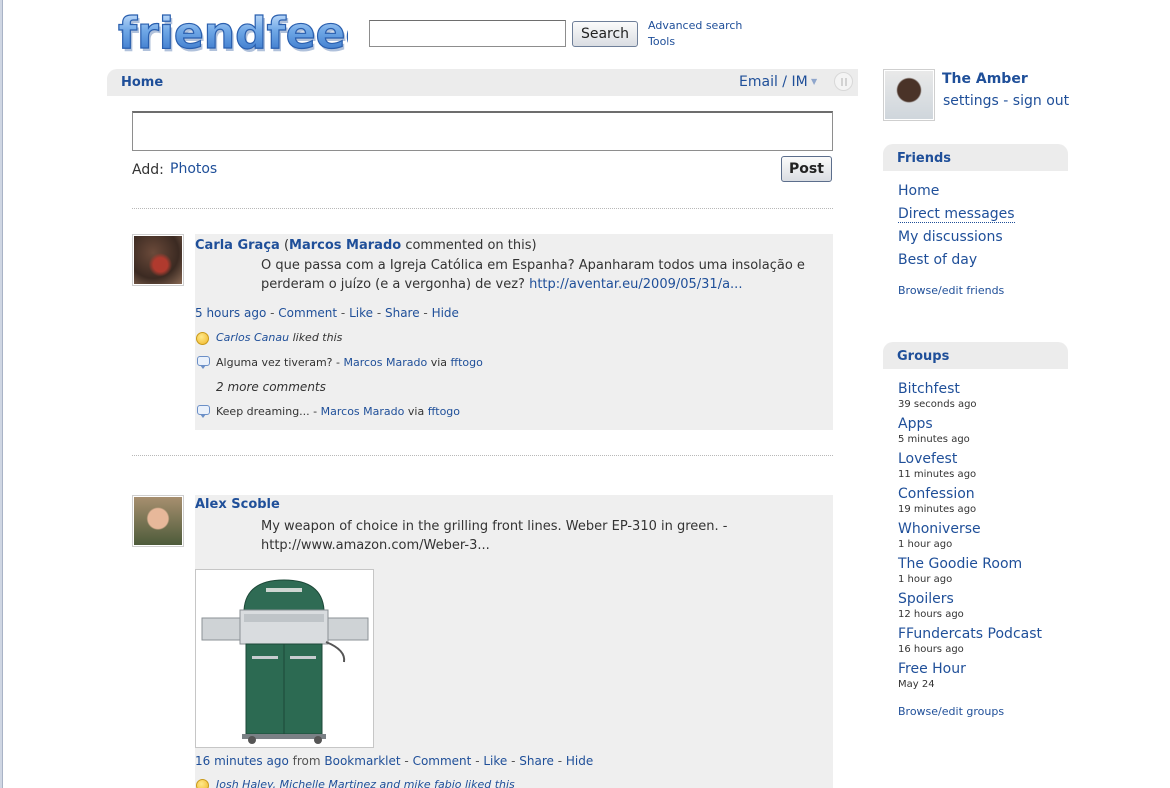  I want to click on likes-suffix: liked this, so click(317, 337).